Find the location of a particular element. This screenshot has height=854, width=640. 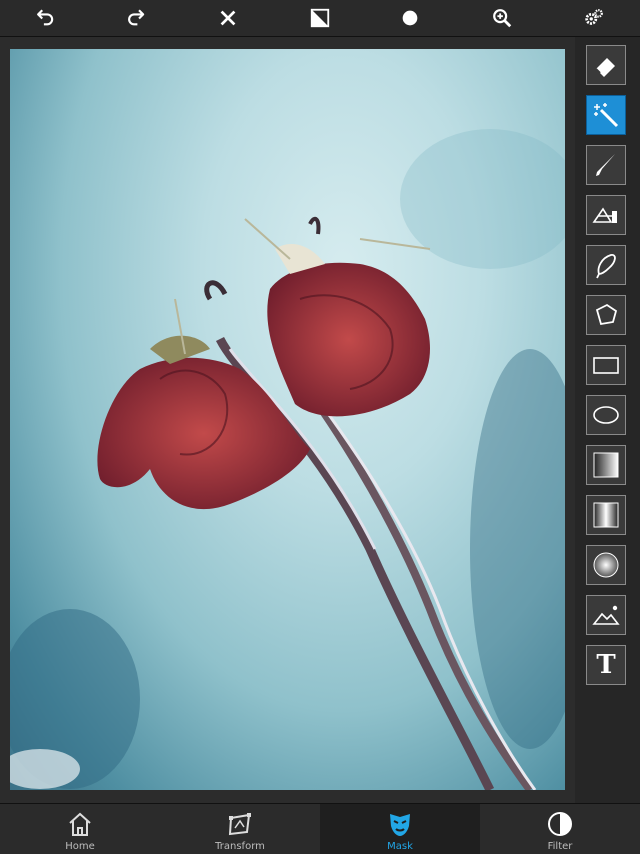

undo-button is located at coordinates (45, 18).